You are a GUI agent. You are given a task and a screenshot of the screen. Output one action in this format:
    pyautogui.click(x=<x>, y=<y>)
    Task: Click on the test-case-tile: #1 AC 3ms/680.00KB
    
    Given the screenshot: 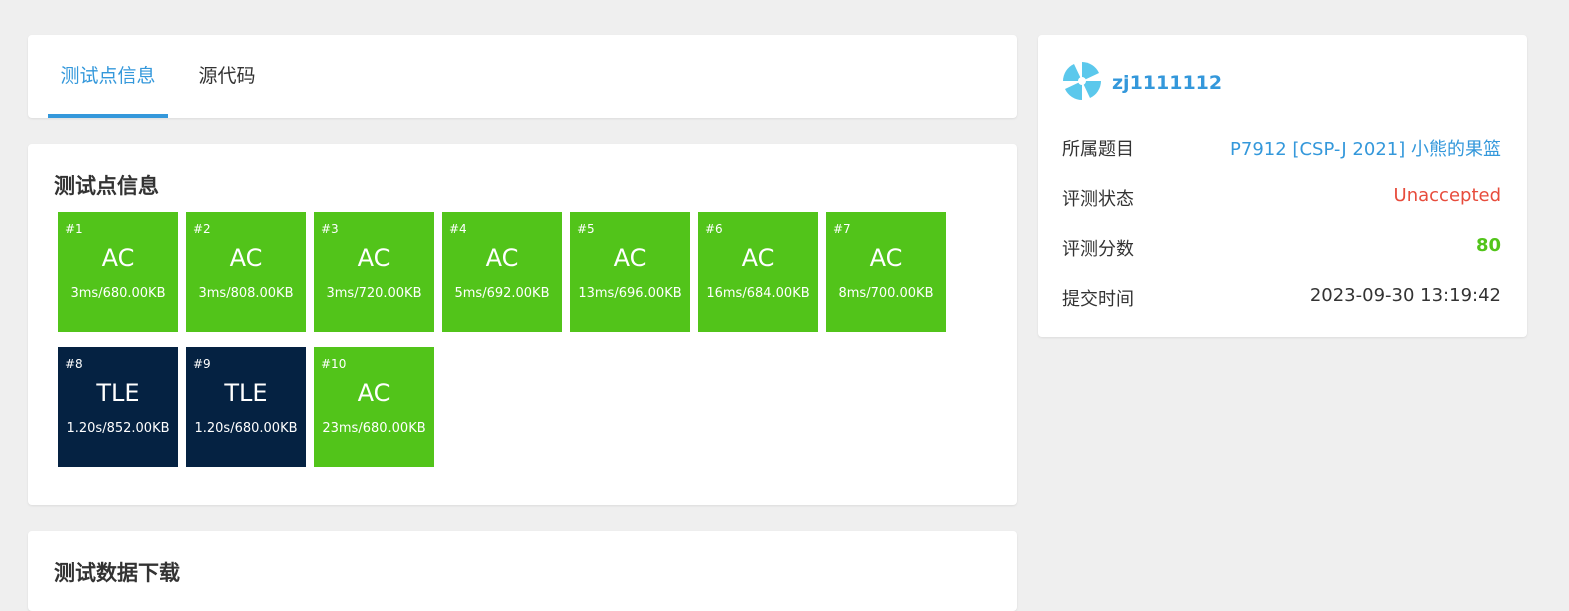 What is the action you would take?
    pyautogui.click(x=118, y=272)
    